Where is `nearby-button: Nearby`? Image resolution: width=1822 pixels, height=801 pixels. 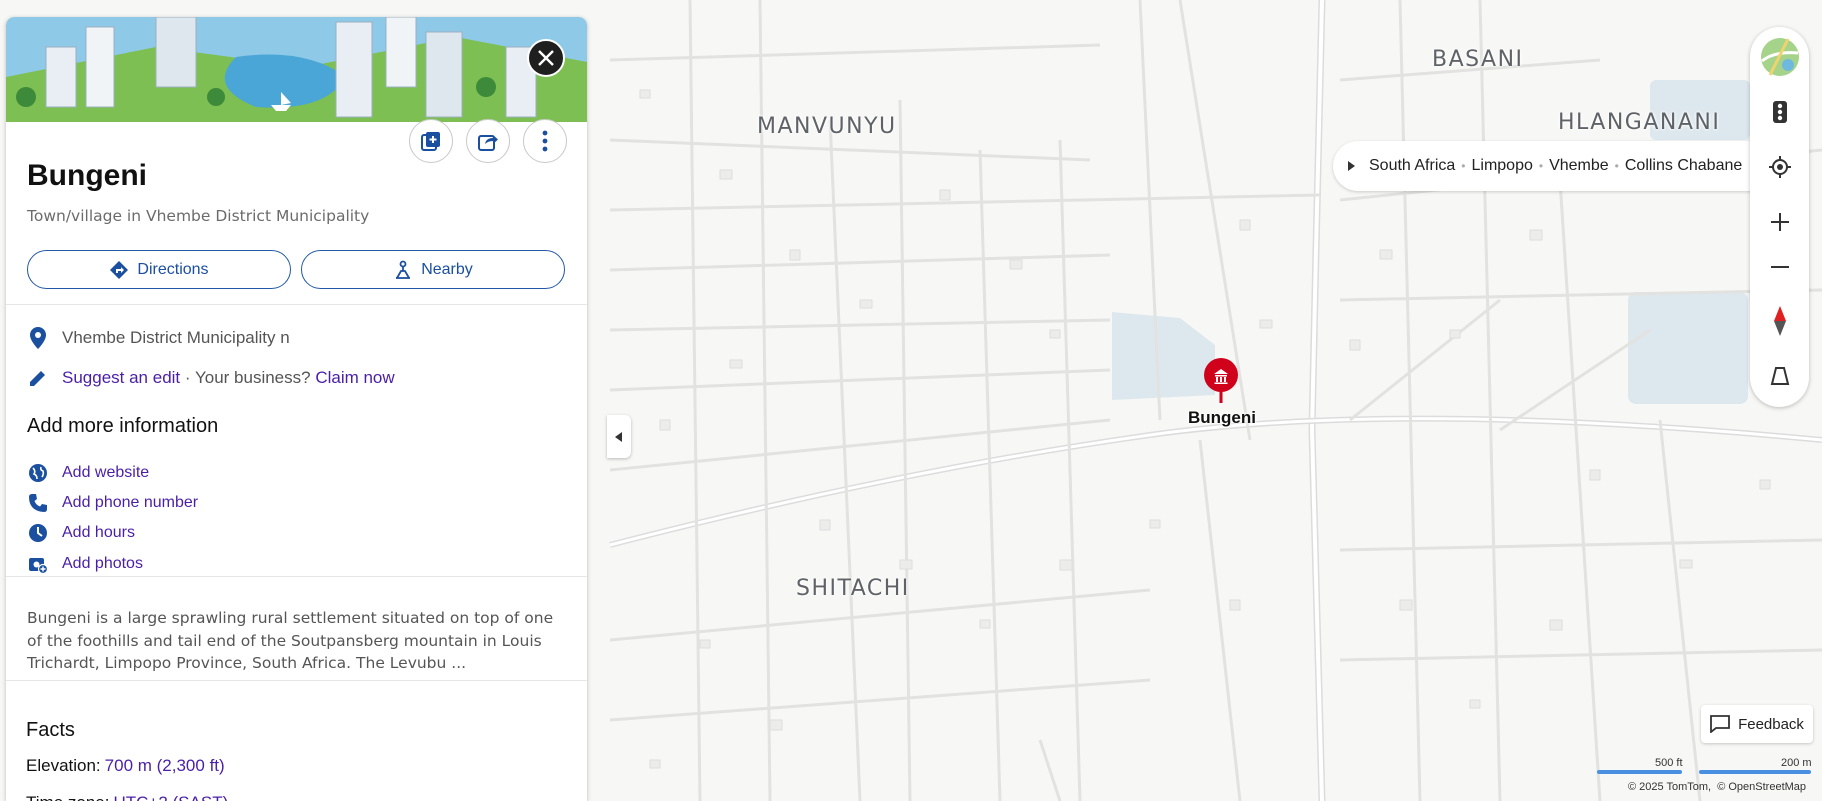
nearby-button: Nearby is located at coordinates (433, 269).